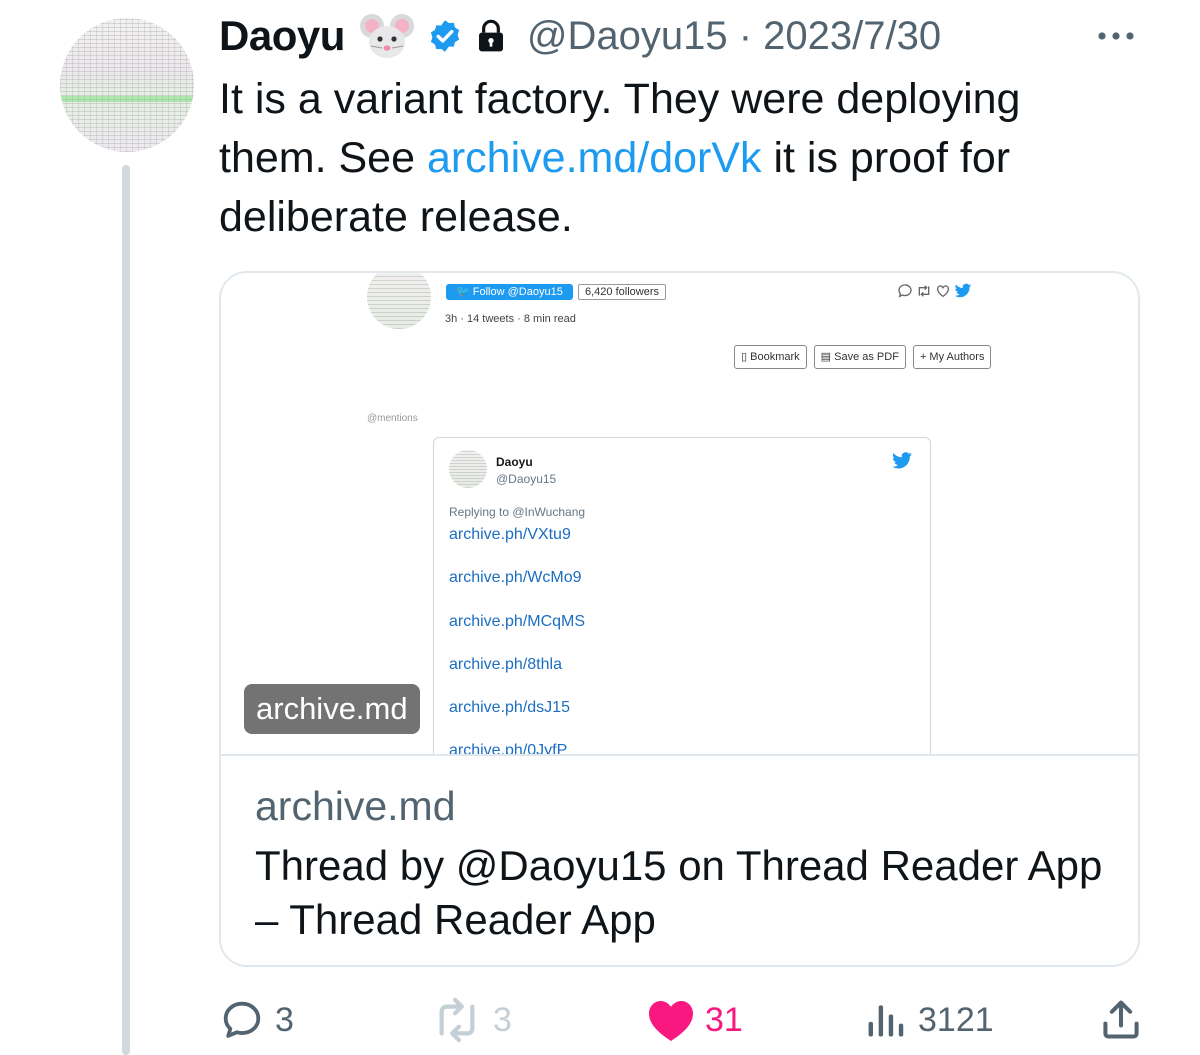 This screenshot has height=1055, width=1200. What do you see at coordinates (386, 36) in the screenshot?
I see `mouse-emoji-icon` at bounding box center [386, 36].